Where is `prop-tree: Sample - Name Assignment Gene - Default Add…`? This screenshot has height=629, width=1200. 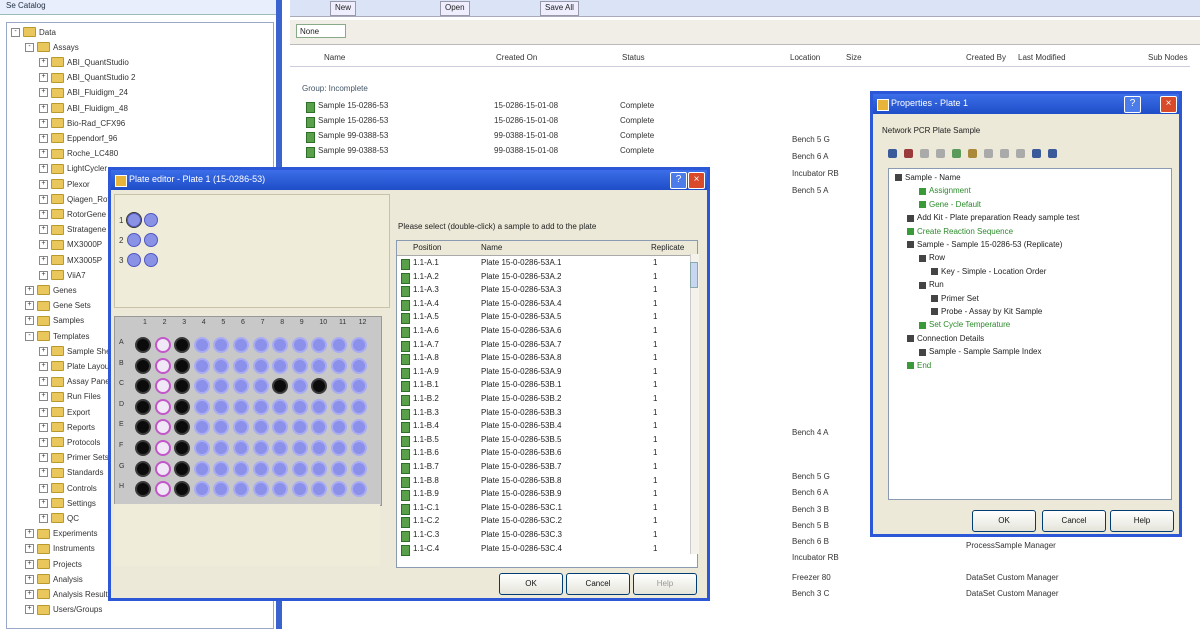
prop-tree: Sample - Name Assignment Gene - Default Add… is located at coordinates (1030, 334).